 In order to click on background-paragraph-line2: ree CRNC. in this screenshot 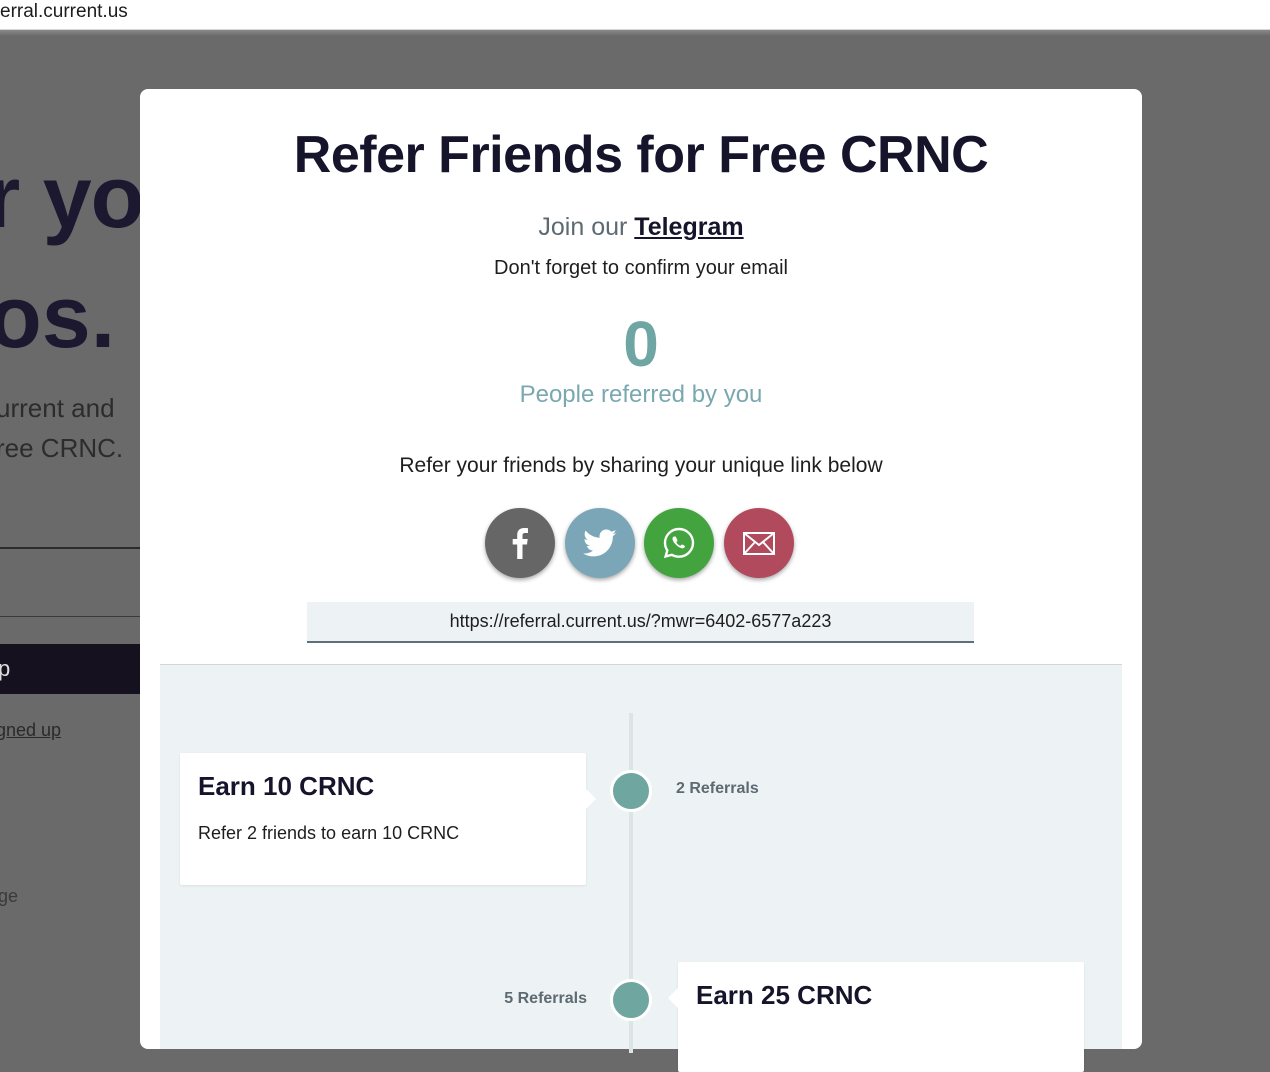, I will do `click(62, 448)`.